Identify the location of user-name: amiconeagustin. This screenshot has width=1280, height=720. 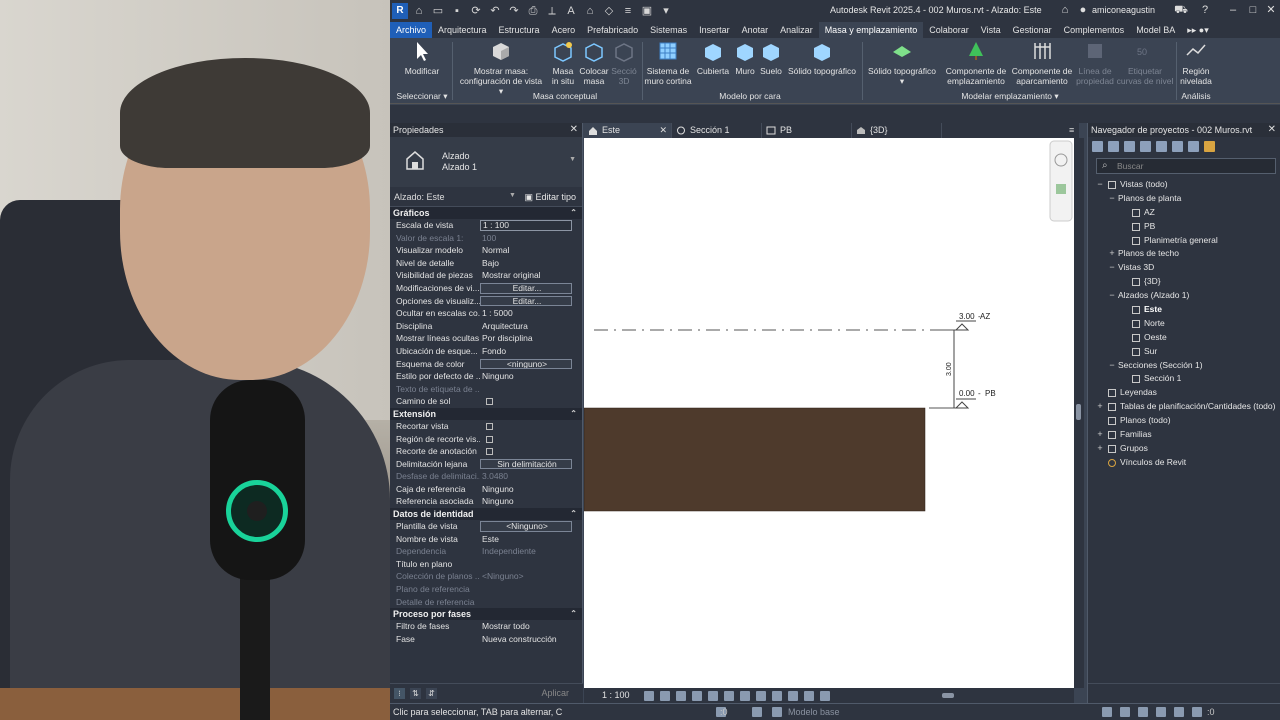
(1123, 10).